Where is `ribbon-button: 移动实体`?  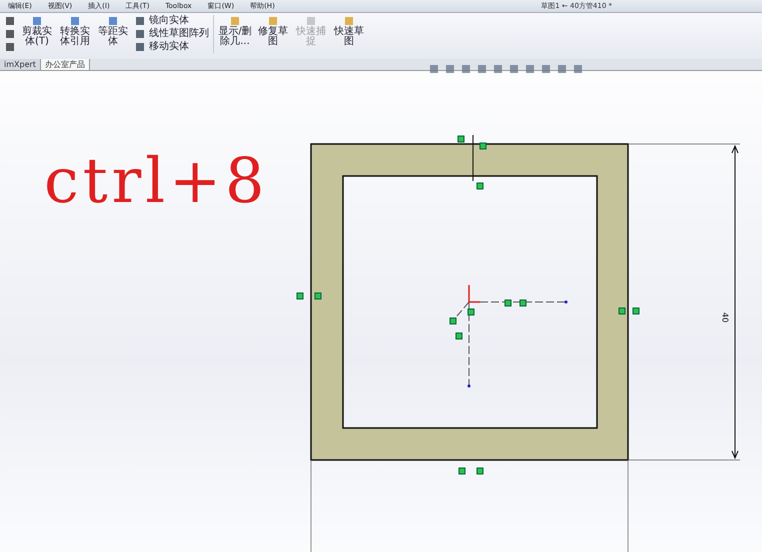
ribbon-button: 移动实体 is located at coordinates (171, 47).